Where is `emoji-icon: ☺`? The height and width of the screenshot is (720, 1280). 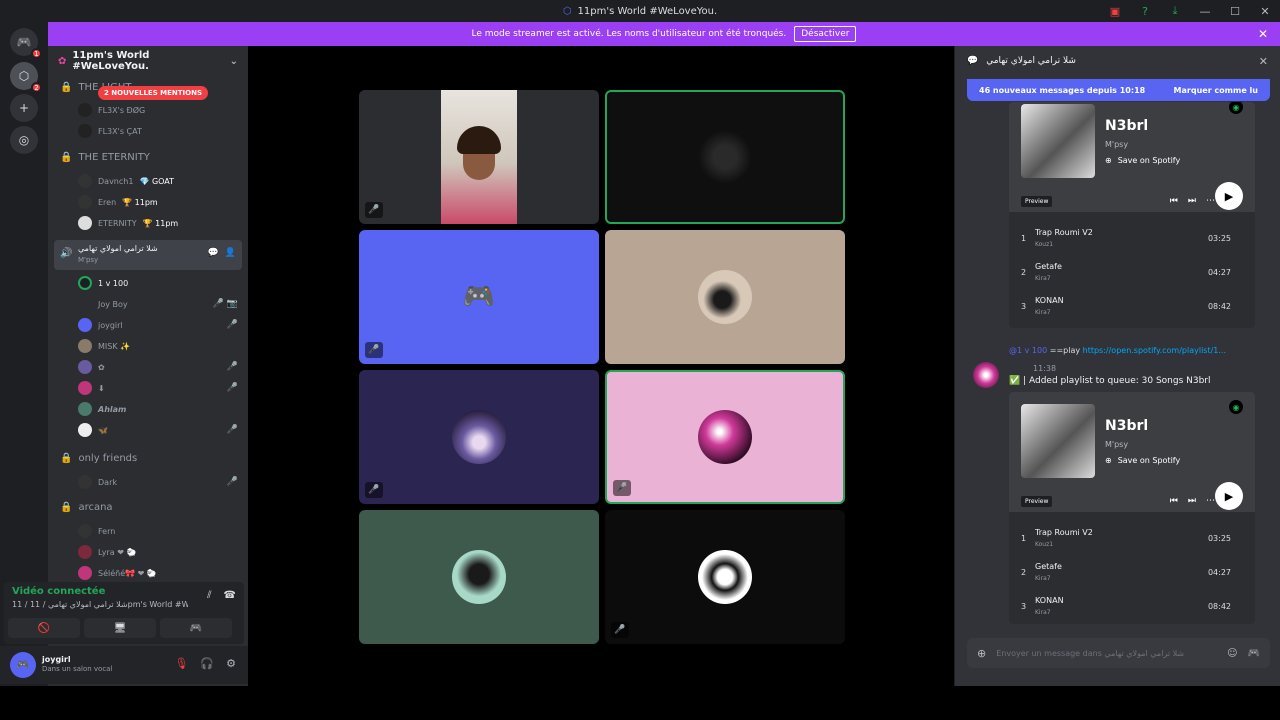
emoji-icon: ☺ is located at coordinates (1232, 653).